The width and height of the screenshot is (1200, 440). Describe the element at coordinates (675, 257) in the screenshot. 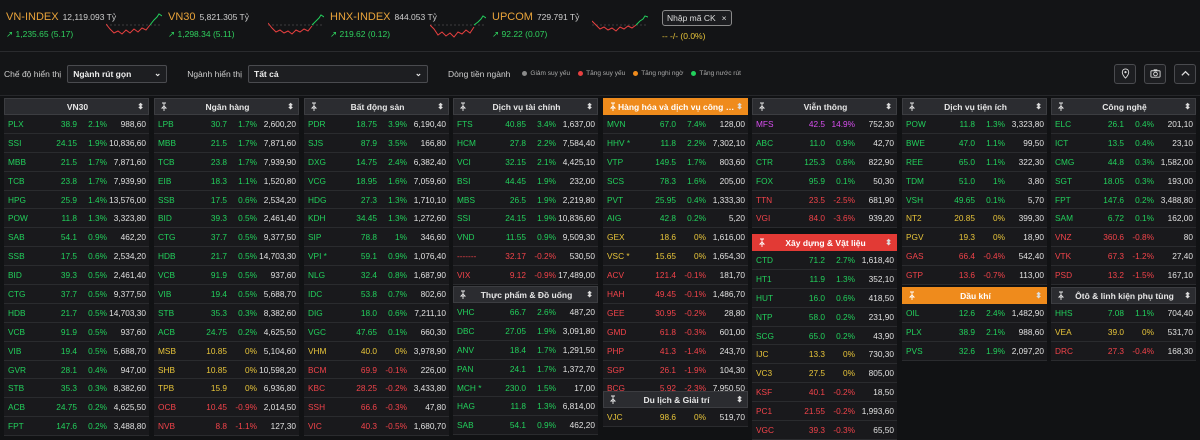

I see `stock-row: VSC * 15.65 0% 1,654,30` at that location.